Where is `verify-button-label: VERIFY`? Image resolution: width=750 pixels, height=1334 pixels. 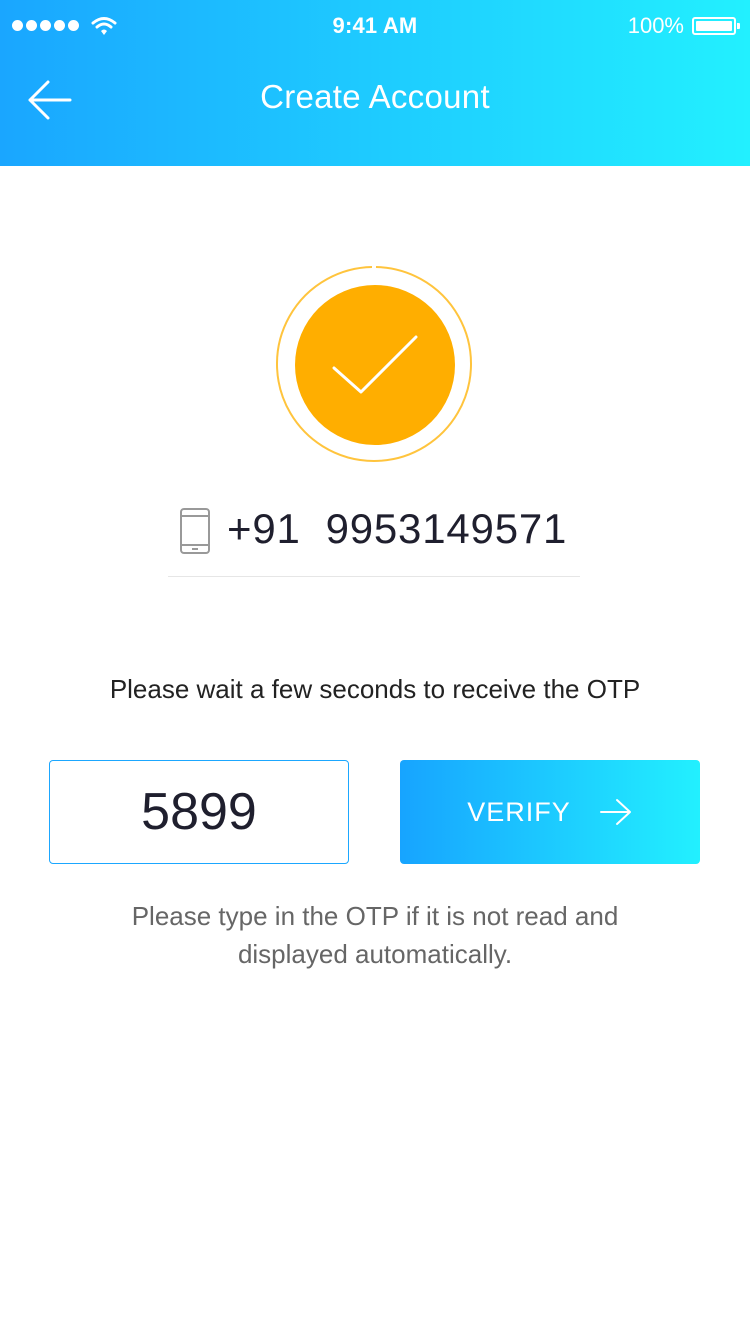 verify-button-label: VERIFY is located at coordinates (519, 811).